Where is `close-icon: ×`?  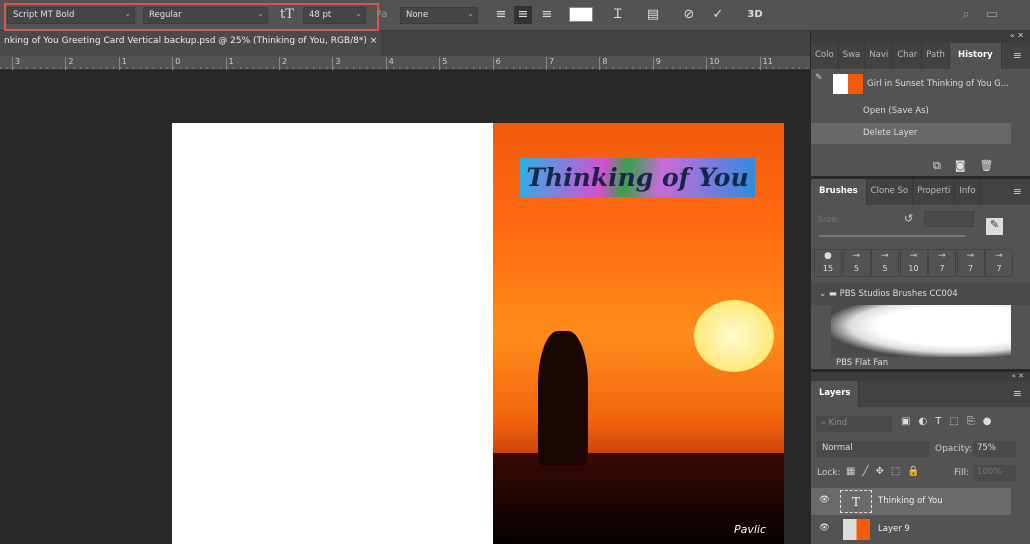
close-icon: × is located at coordinates (374, 41).